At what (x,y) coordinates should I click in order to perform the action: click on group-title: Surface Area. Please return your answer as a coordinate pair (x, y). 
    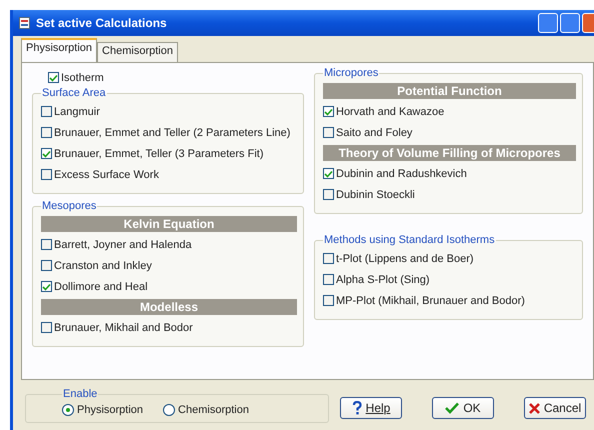
    Looking at the image, I should click on (74, 93).